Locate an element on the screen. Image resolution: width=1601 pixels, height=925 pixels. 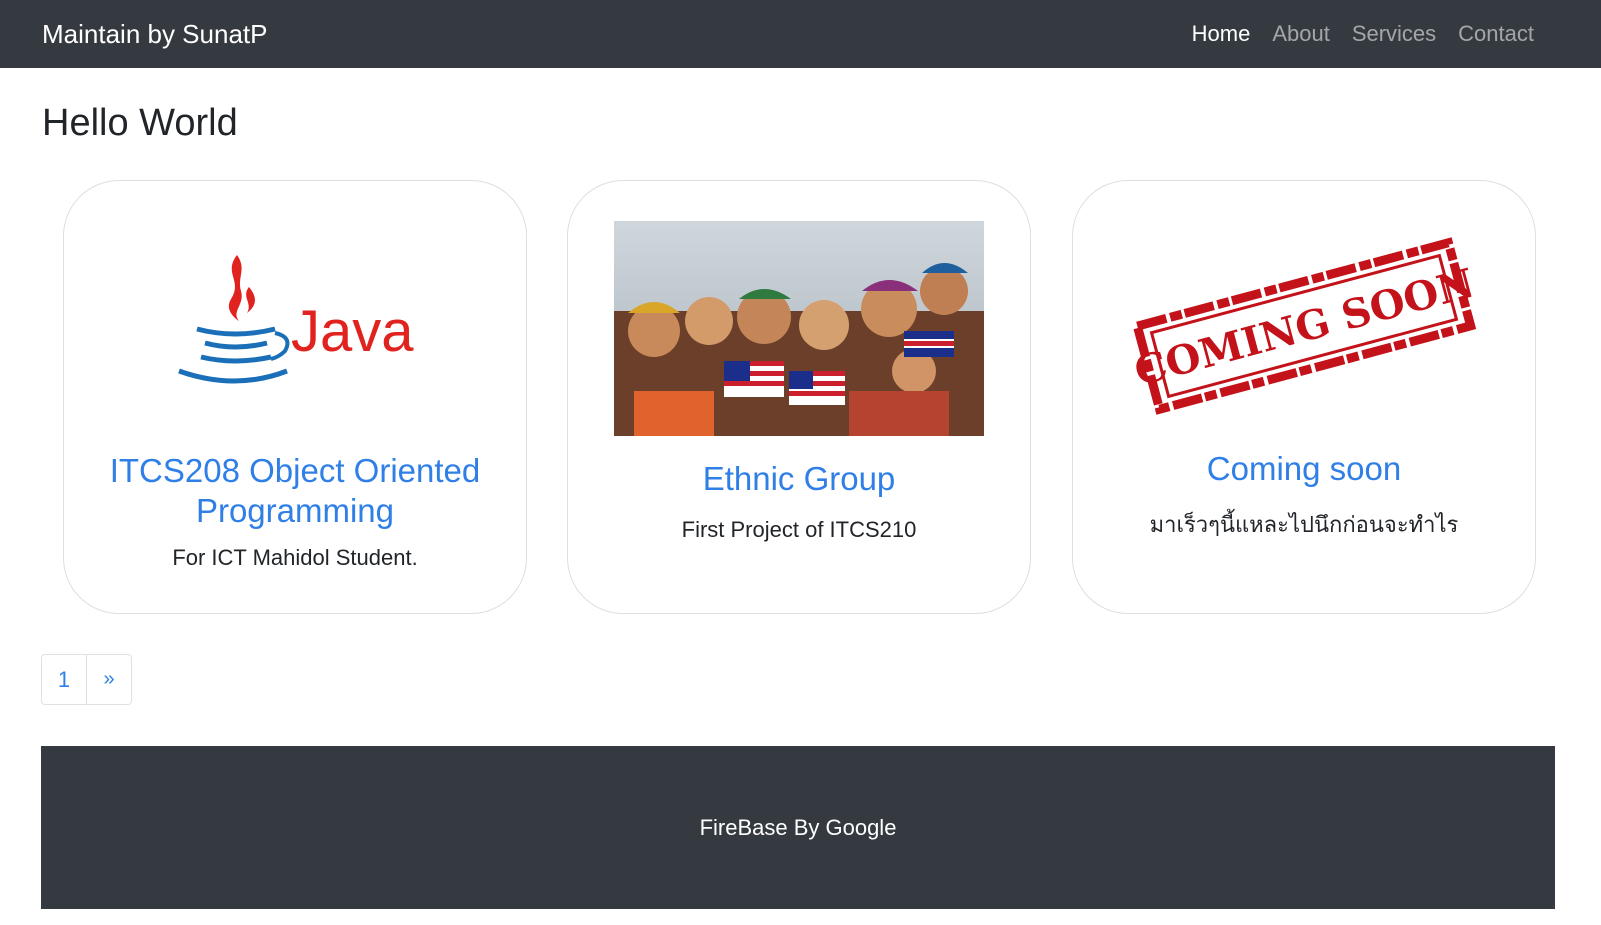
nav-link-about: About is located at coordinates (1301, 34).